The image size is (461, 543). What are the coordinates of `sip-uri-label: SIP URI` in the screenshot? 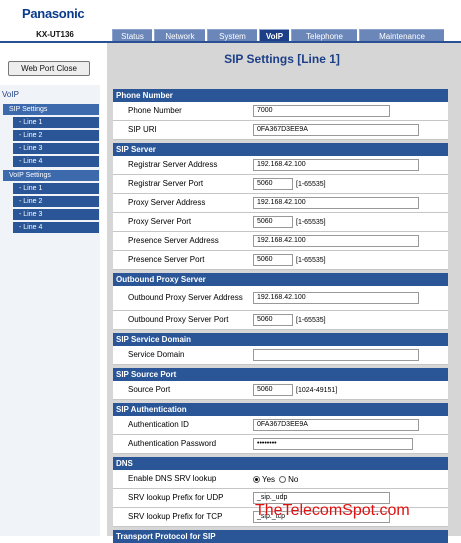 It's located at (142, 129).